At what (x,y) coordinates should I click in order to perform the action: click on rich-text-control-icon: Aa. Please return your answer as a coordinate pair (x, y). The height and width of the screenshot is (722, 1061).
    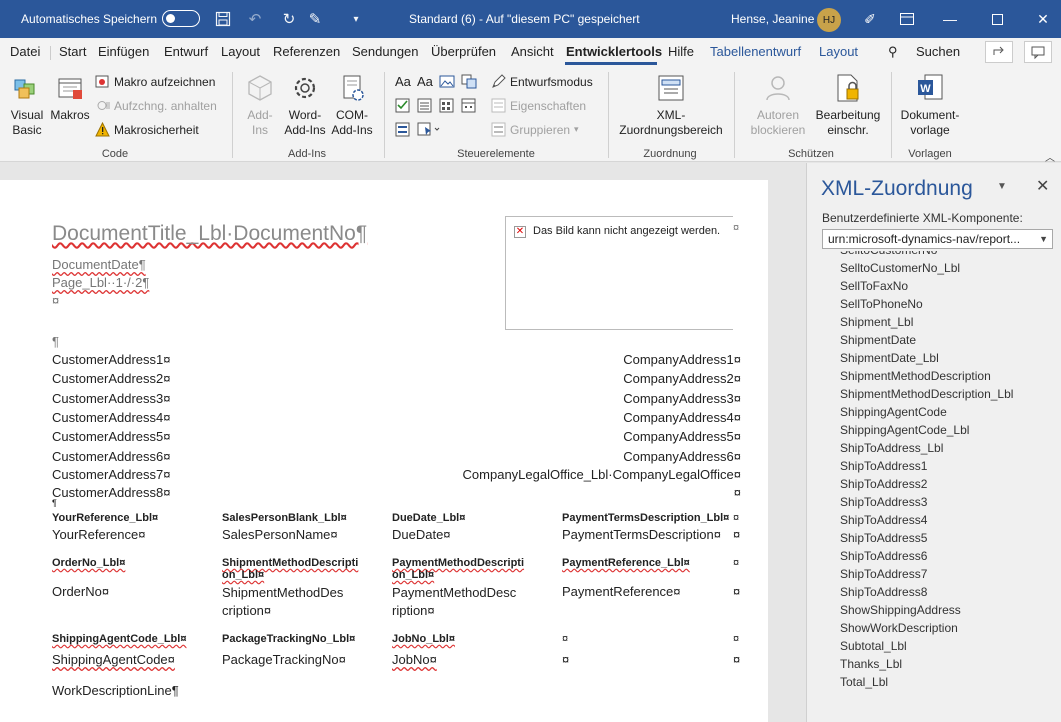
    Looking at the image, I should click on (403, 81).